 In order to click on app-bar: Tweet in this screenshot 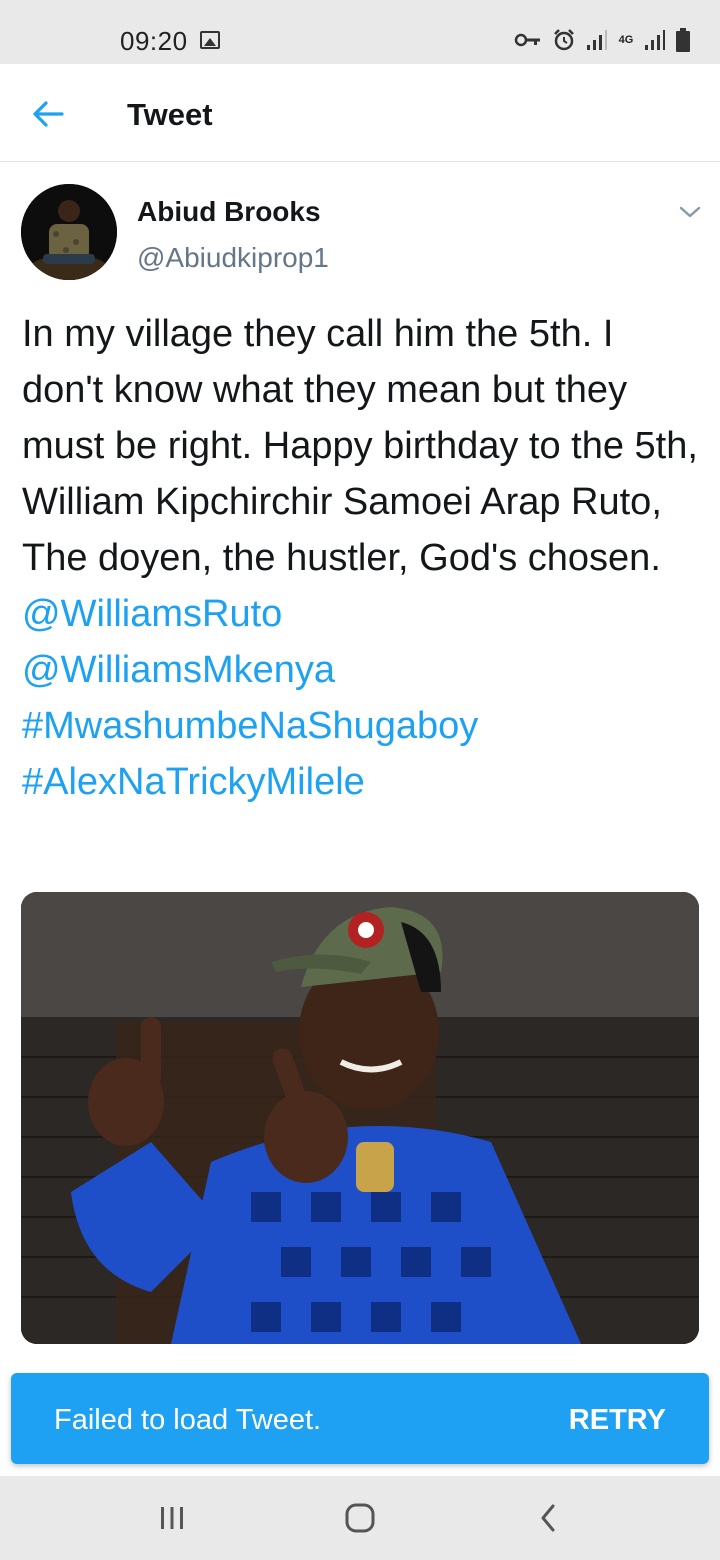, I will do `click(360, 113)`.